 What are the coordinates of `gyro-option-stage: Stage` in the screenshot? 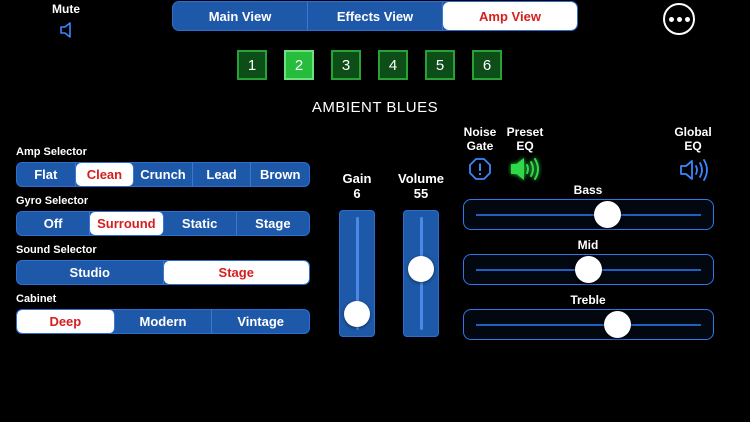 It's located at (273, 223).